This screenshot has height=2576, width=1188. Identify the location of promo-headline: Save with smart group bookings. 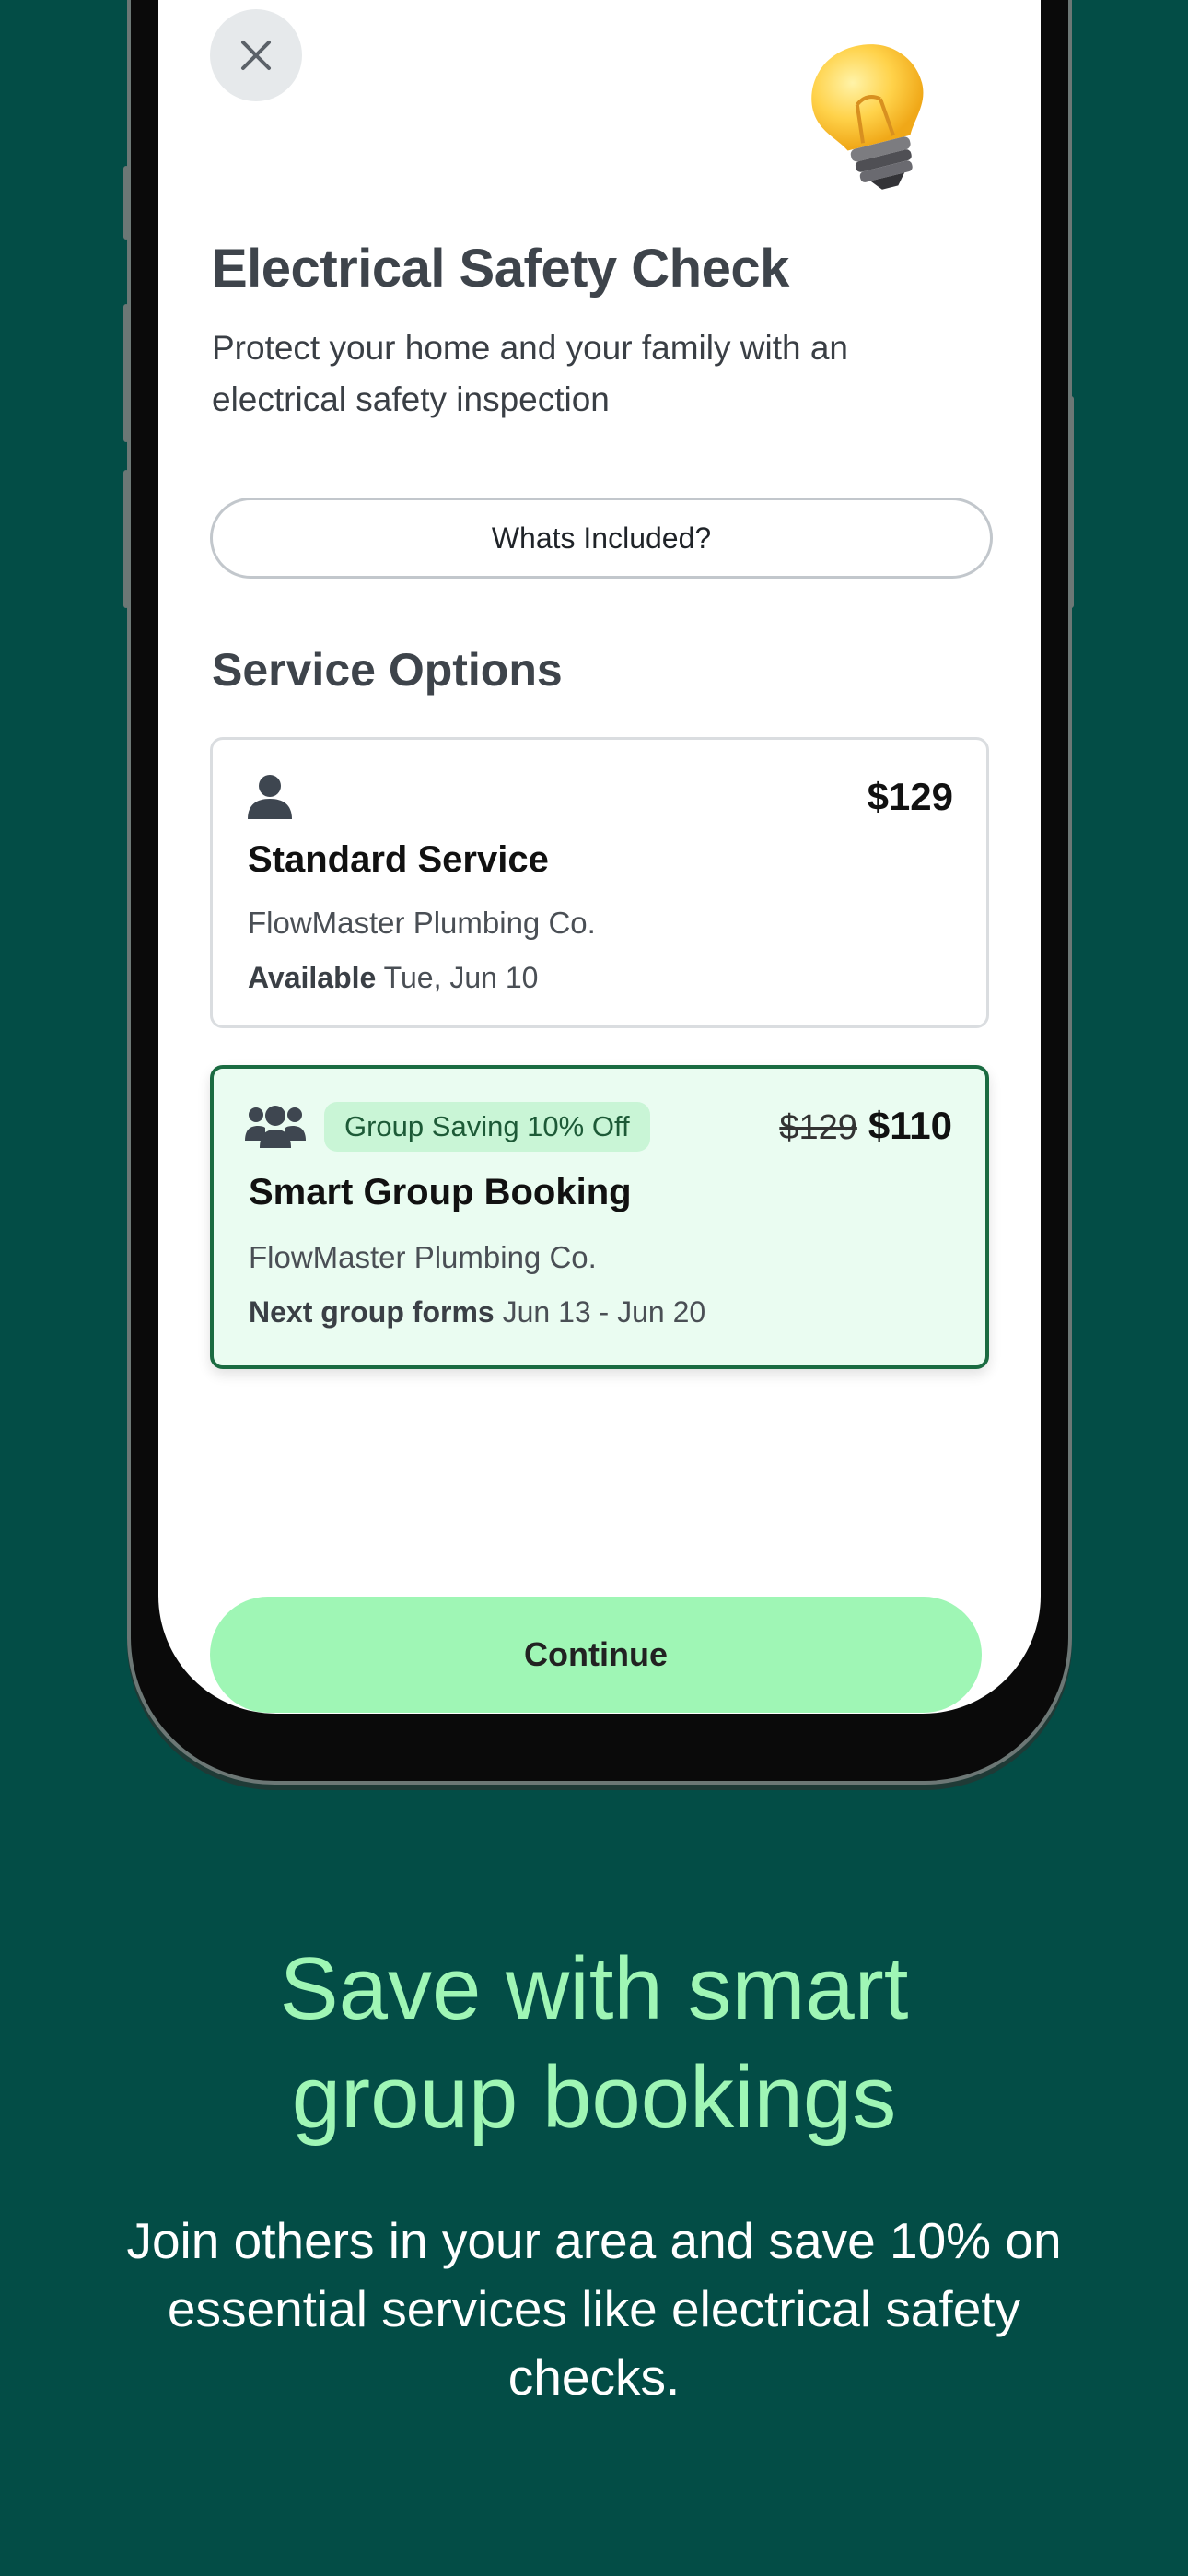
(594, 2044).